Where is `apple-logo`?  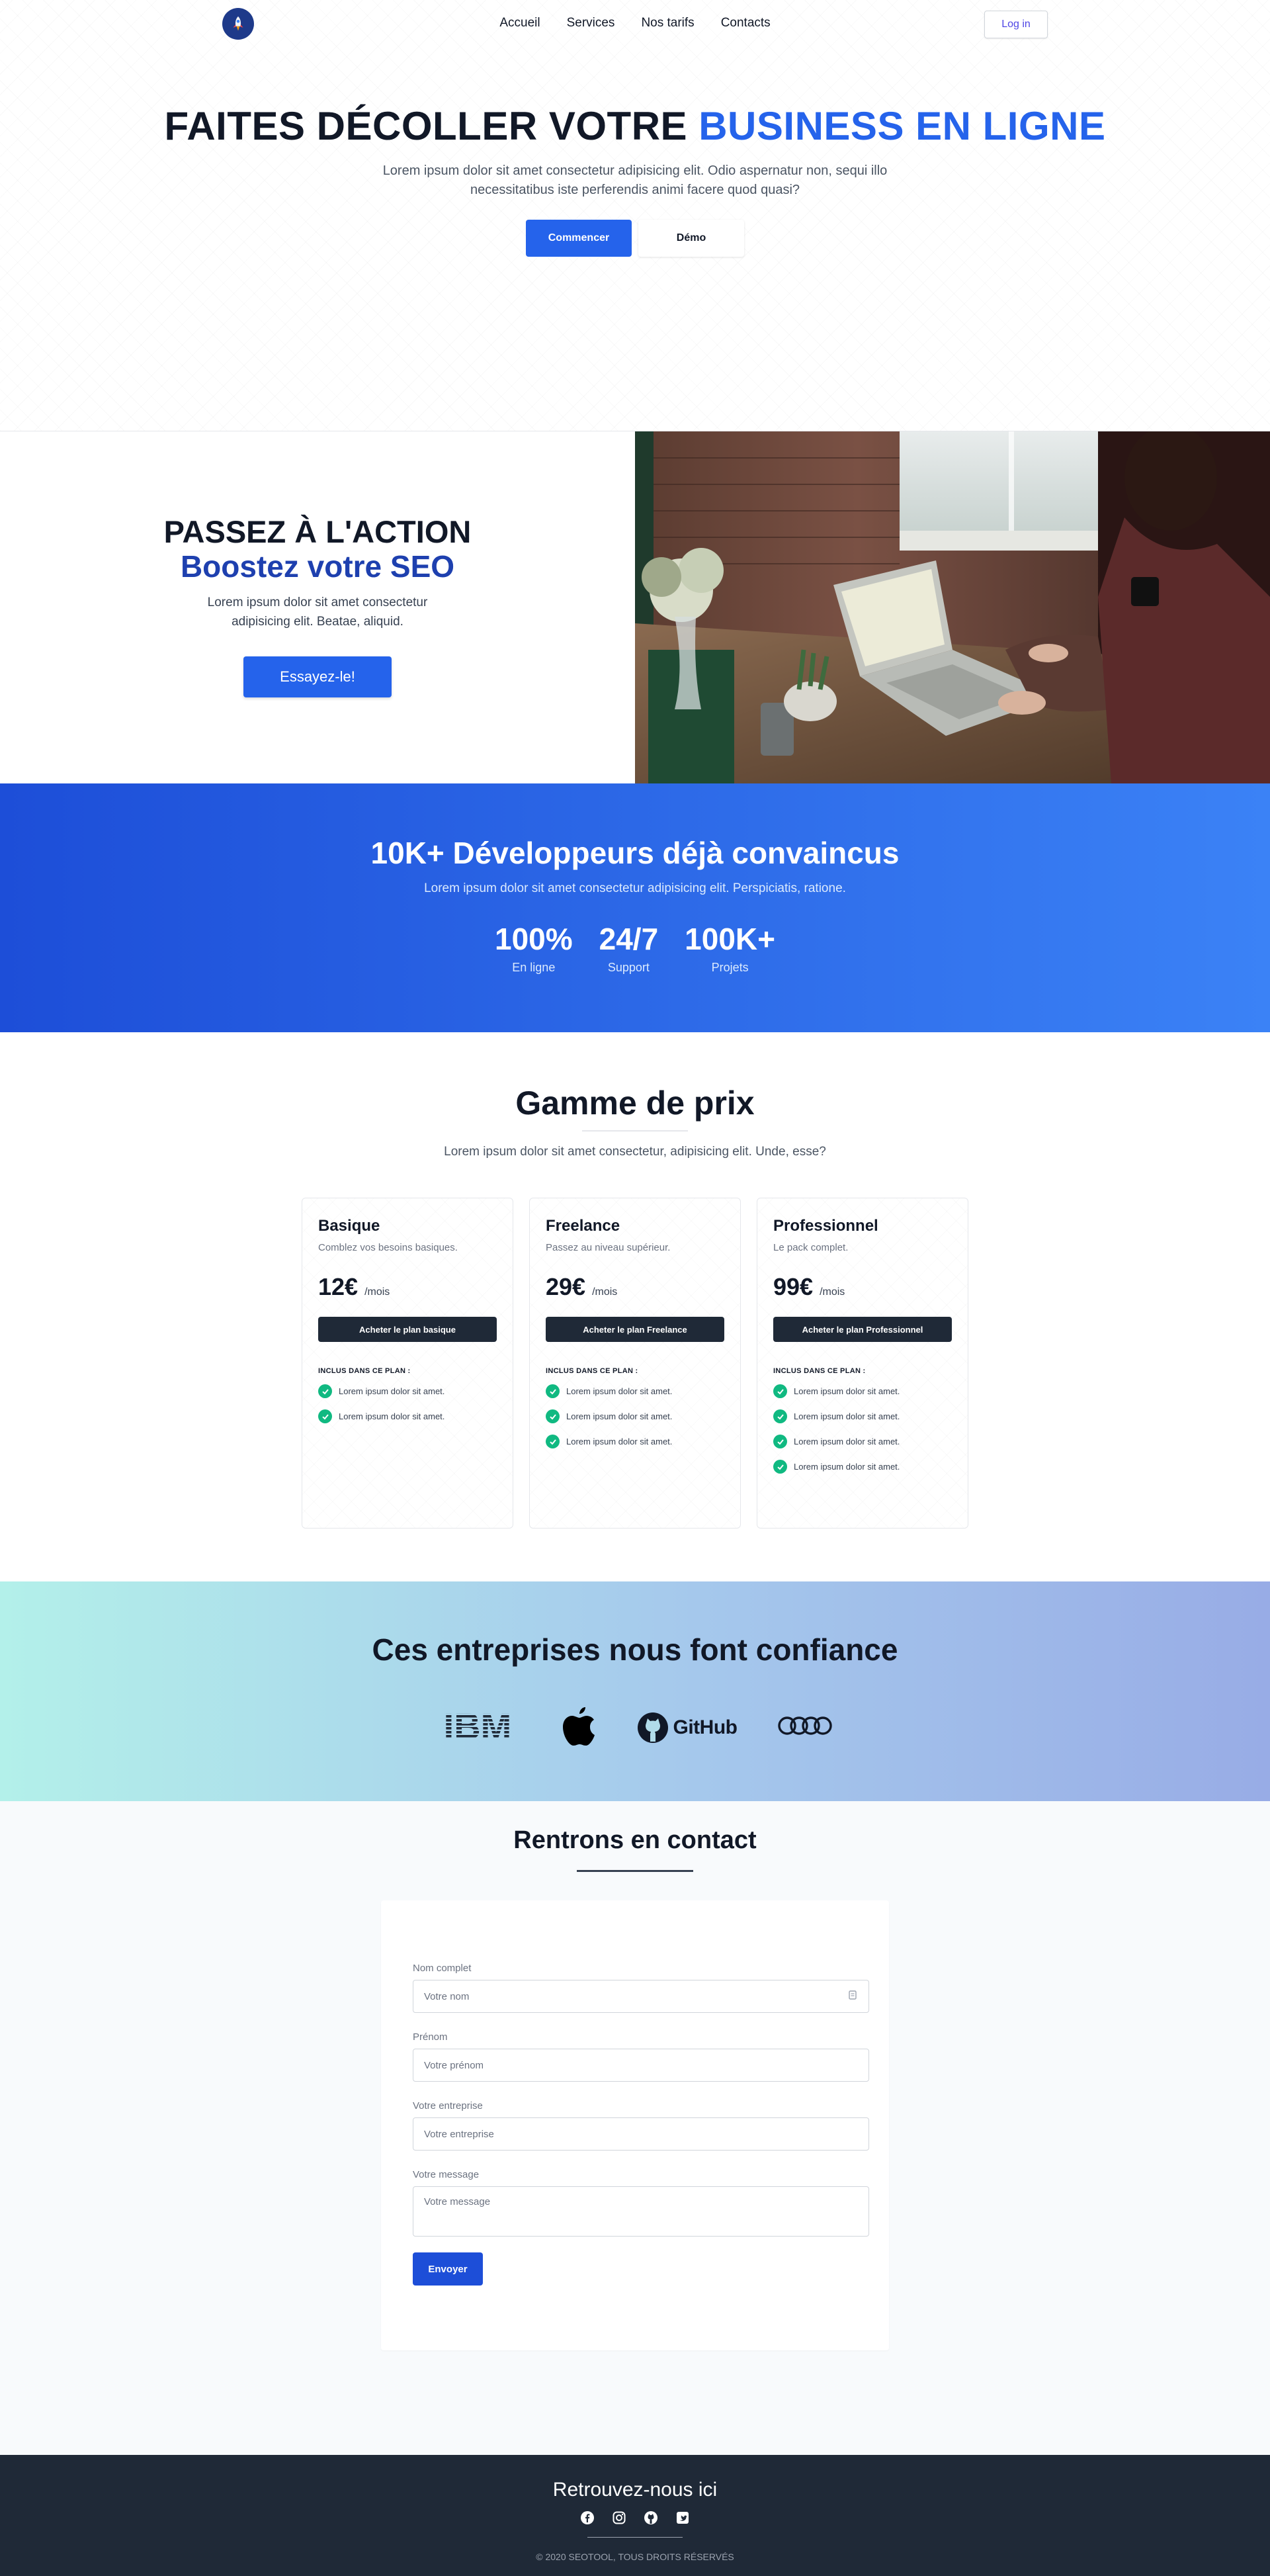 apple-logo is located at coordinates (578, 1727).